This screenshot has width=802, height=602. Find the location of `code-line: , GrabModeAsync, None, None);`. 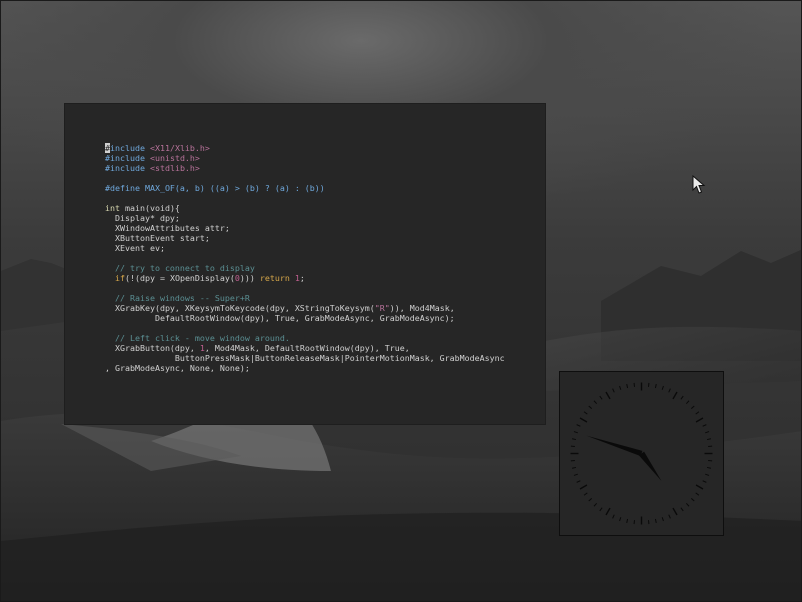

code-line: , GrabModeAsync, None, None); is located at coordinates (305, 368).